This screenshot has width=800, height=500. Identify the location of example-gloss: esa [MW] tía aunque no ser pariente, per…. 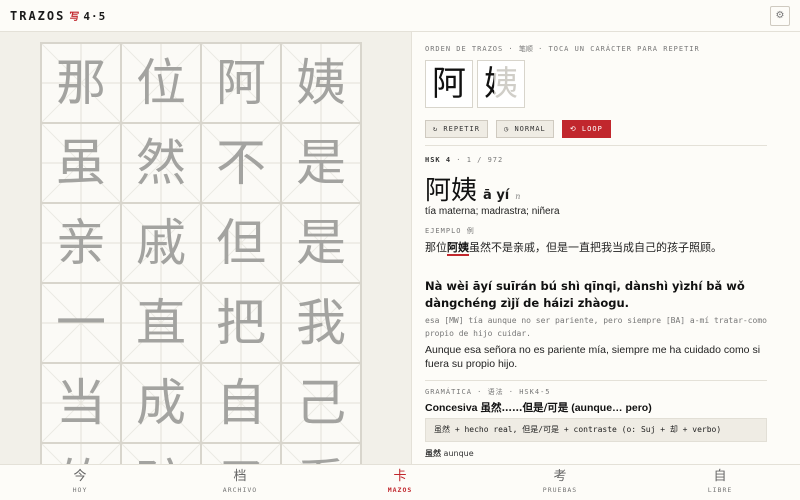
(596, 327).